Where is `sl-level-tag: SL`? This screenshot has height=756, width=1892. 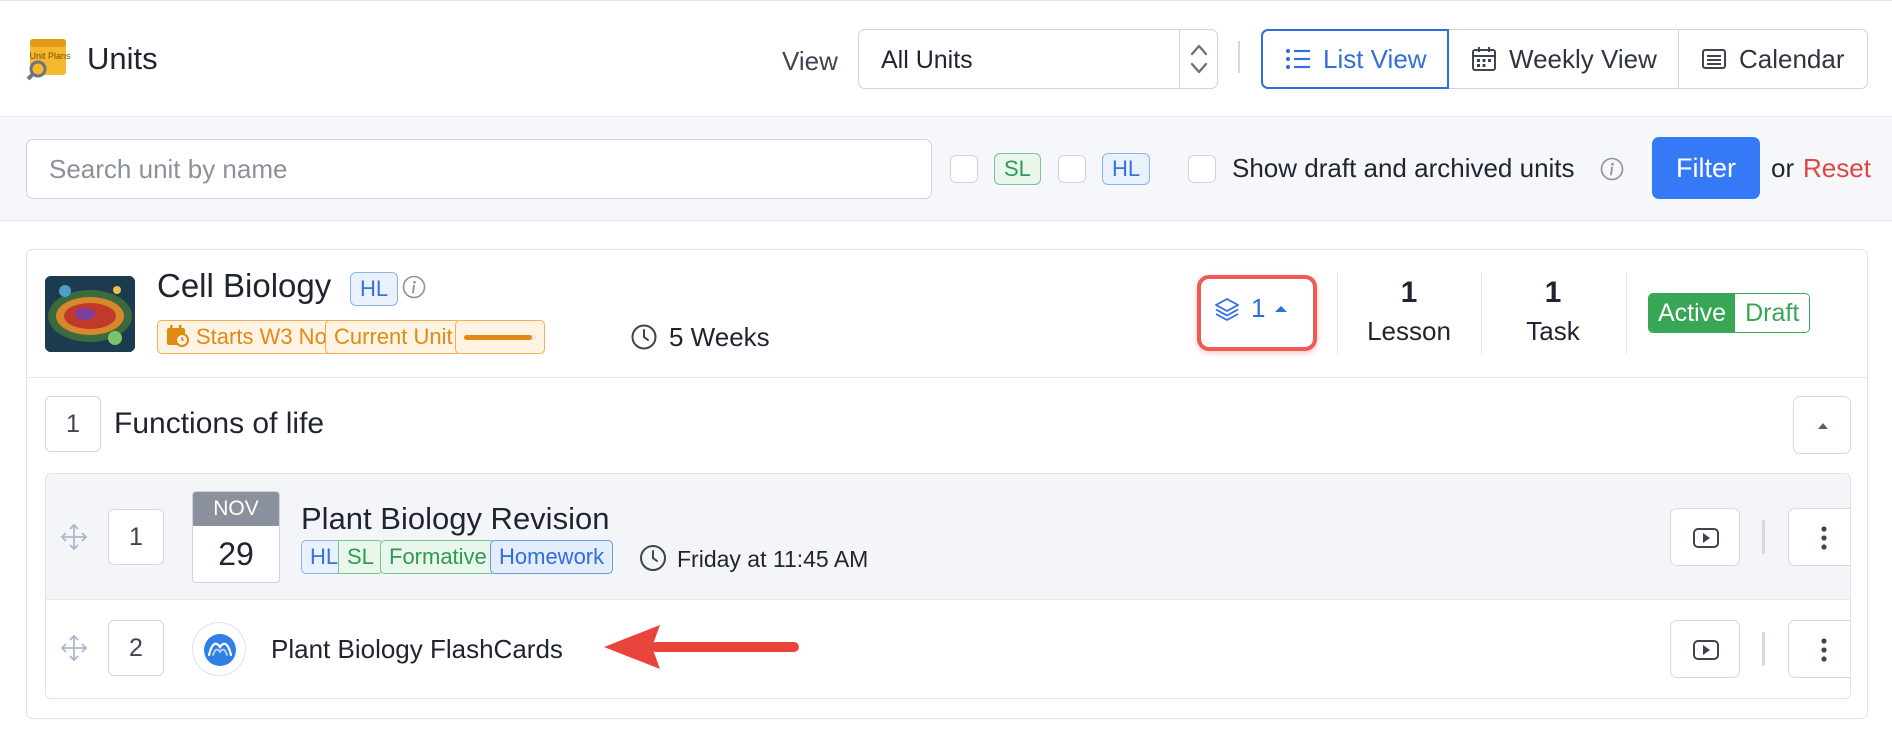 sl-level-tag: SL is located at coordinates (1017, 169).